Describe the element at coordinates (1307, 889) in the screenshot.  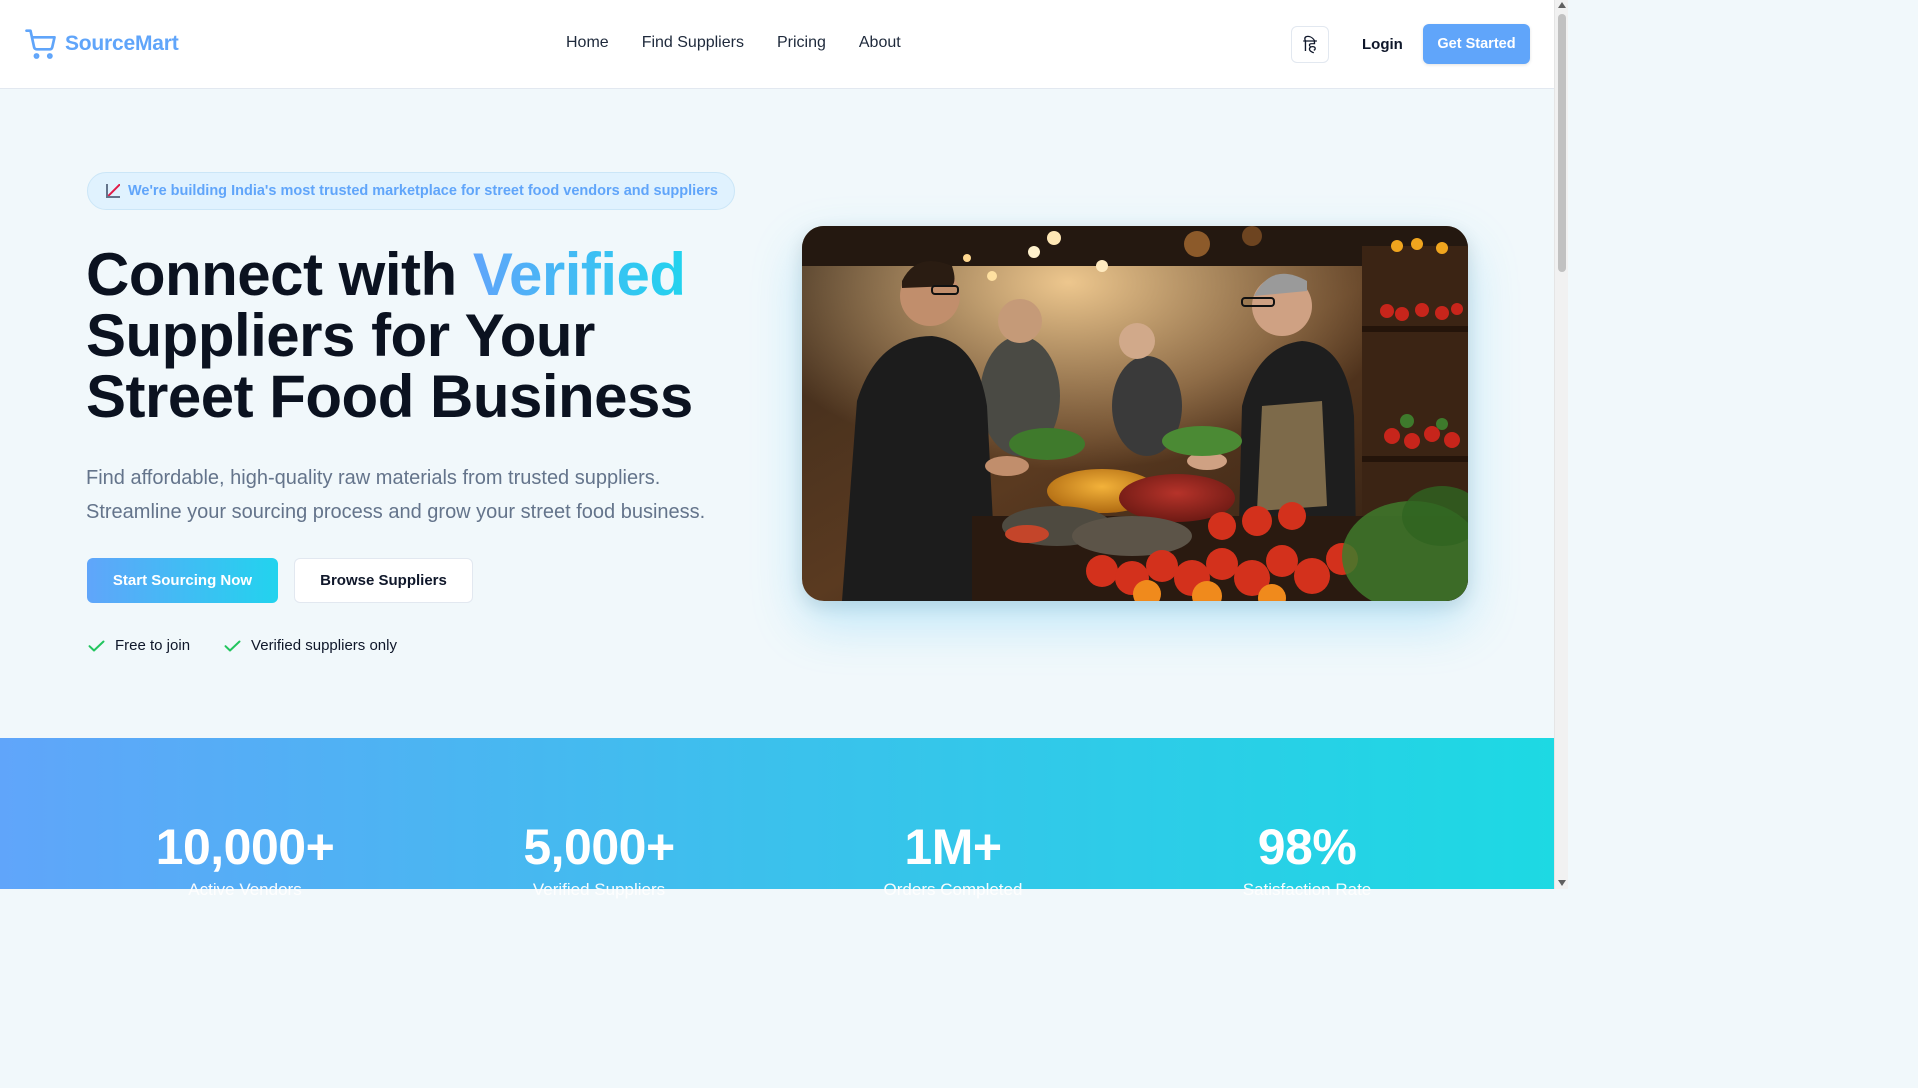
I see `stat-label: Satisfaction Rate` at that location.